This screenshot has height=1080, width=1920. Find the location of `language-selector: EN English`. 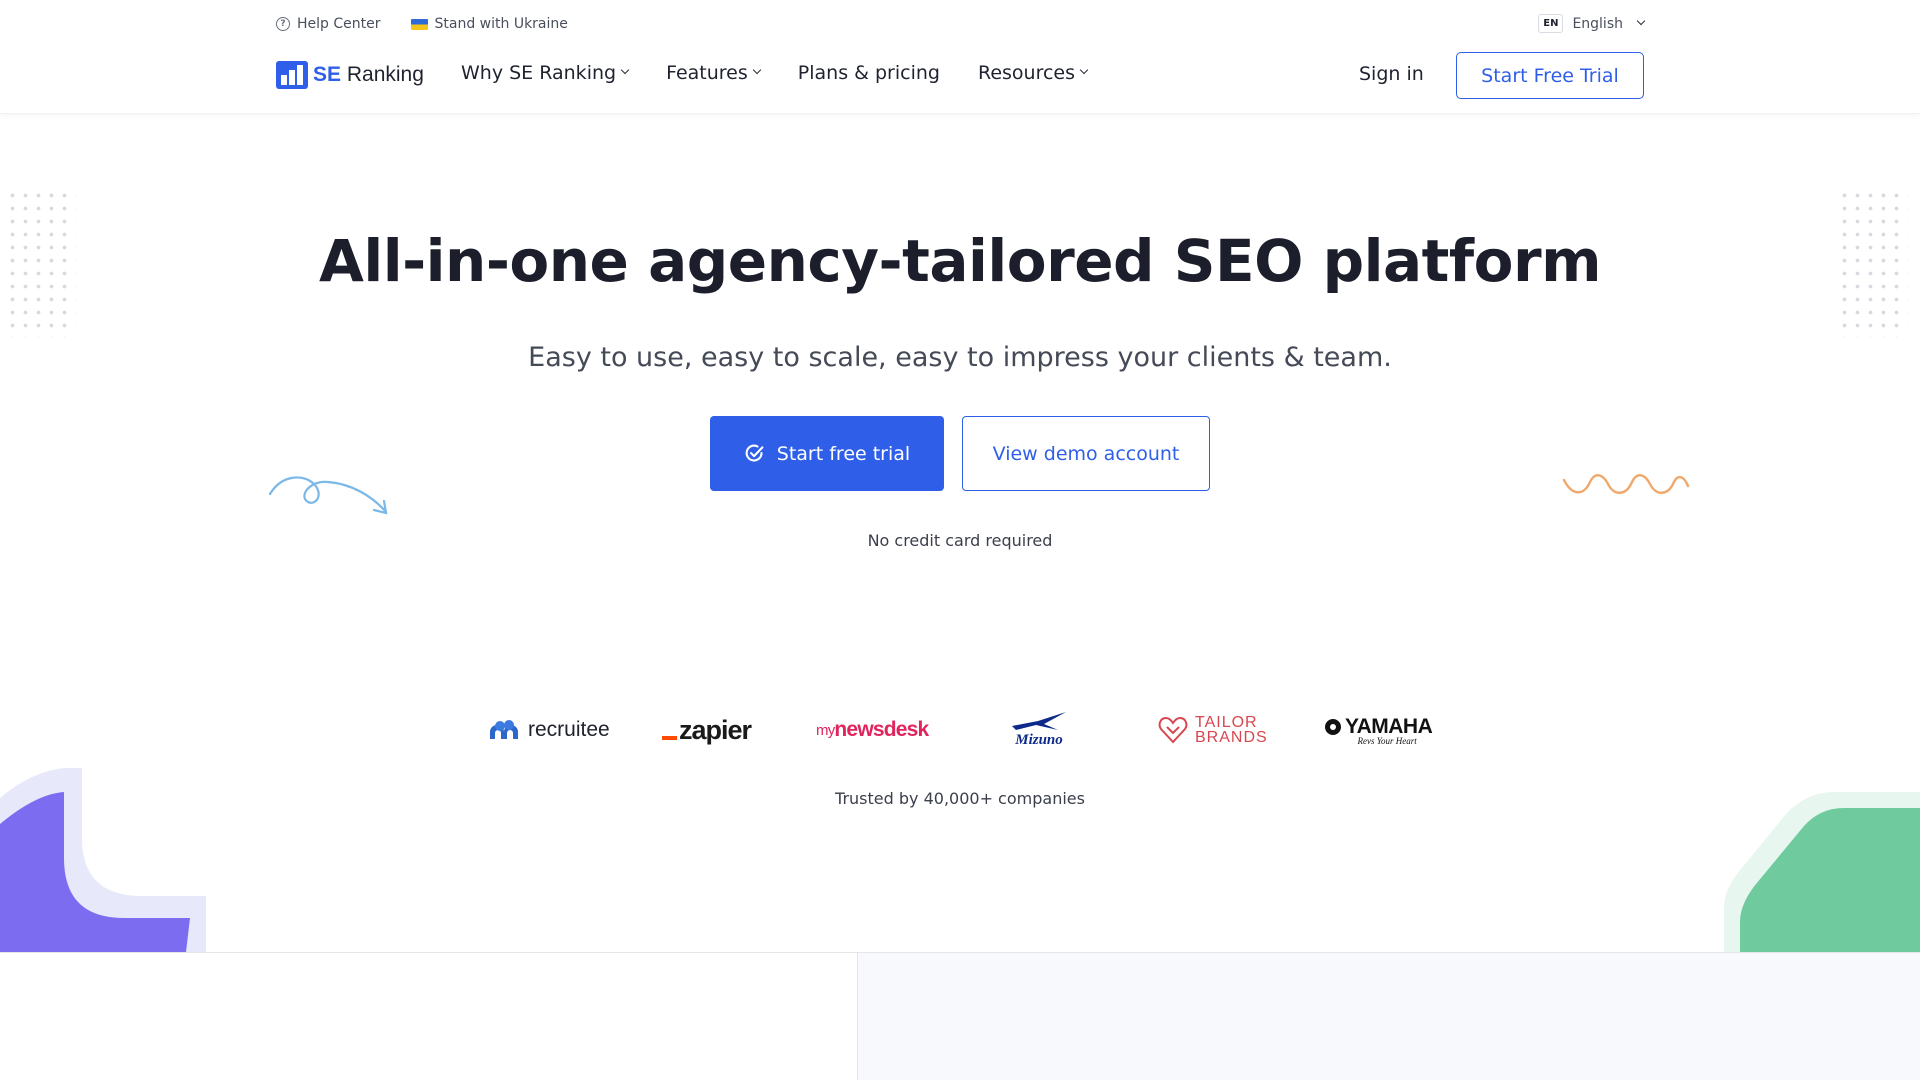

language-selector: EN English is located at coordinates (1592, 23).